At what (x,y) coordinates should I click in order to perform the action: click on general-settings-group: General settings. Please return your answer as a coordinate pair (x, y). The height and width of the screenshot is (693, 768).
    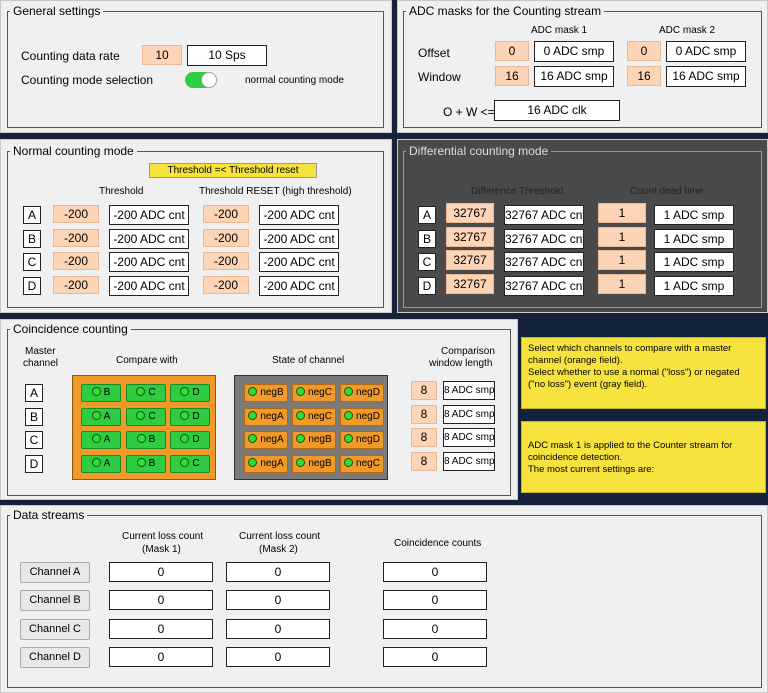
    Looking at the image, I should click on (195, 66).